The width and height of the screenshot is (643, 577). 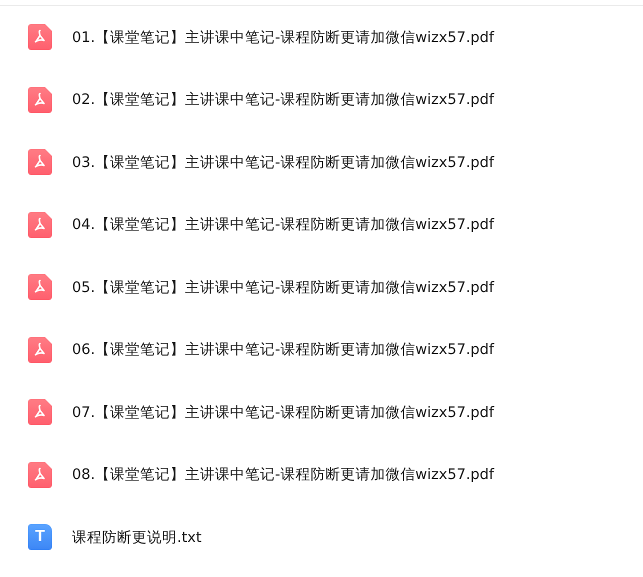 What do you see at coordinates (283, 412) in the screenshot?
I see `file-name: 07.【课堂笔记】主讲课中笔记-课程防断更请加微信wizx57.pdf` at bounding box center [283, 412].